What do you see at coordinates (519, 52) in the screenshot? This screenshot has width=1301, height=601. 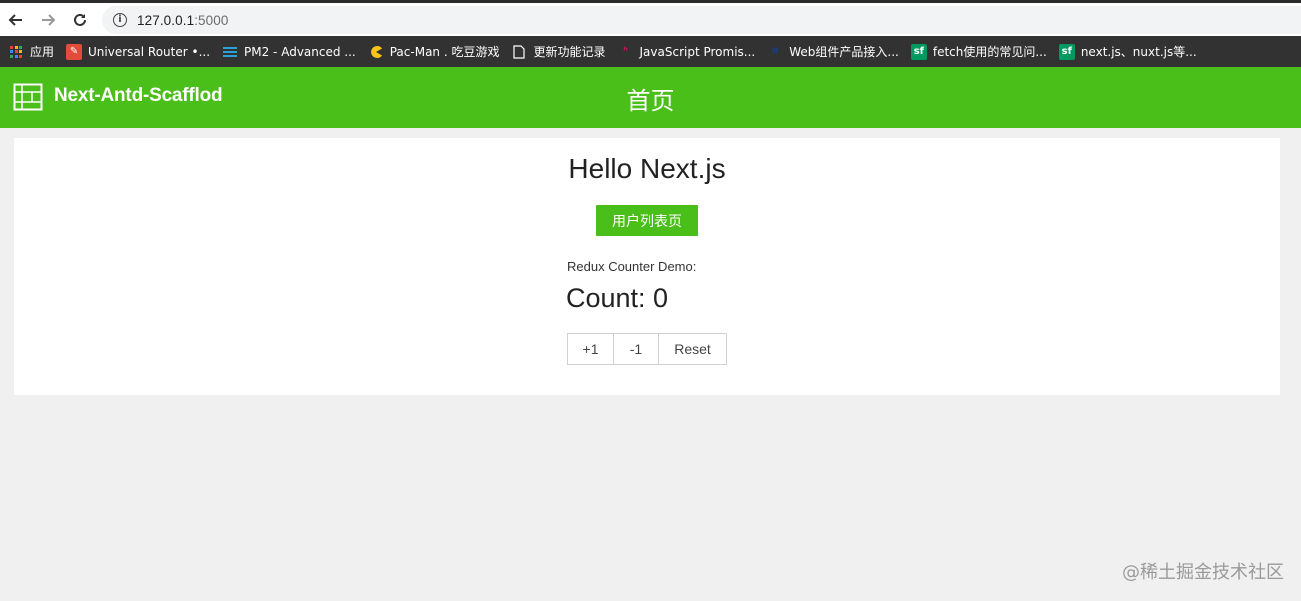 I see `document-icon` at bounding box center [519, 52].